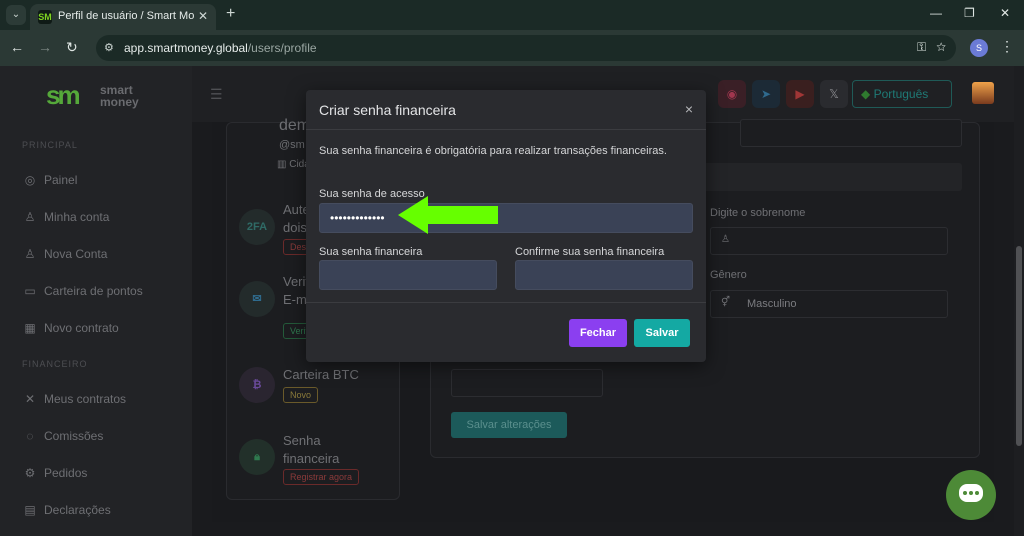 This screenshot has width=1024, height=536. What do you see at coordinates (203, 16) in the screenshot?
I see `tab-close-icon: ✕` at bounding box center [203, 16].